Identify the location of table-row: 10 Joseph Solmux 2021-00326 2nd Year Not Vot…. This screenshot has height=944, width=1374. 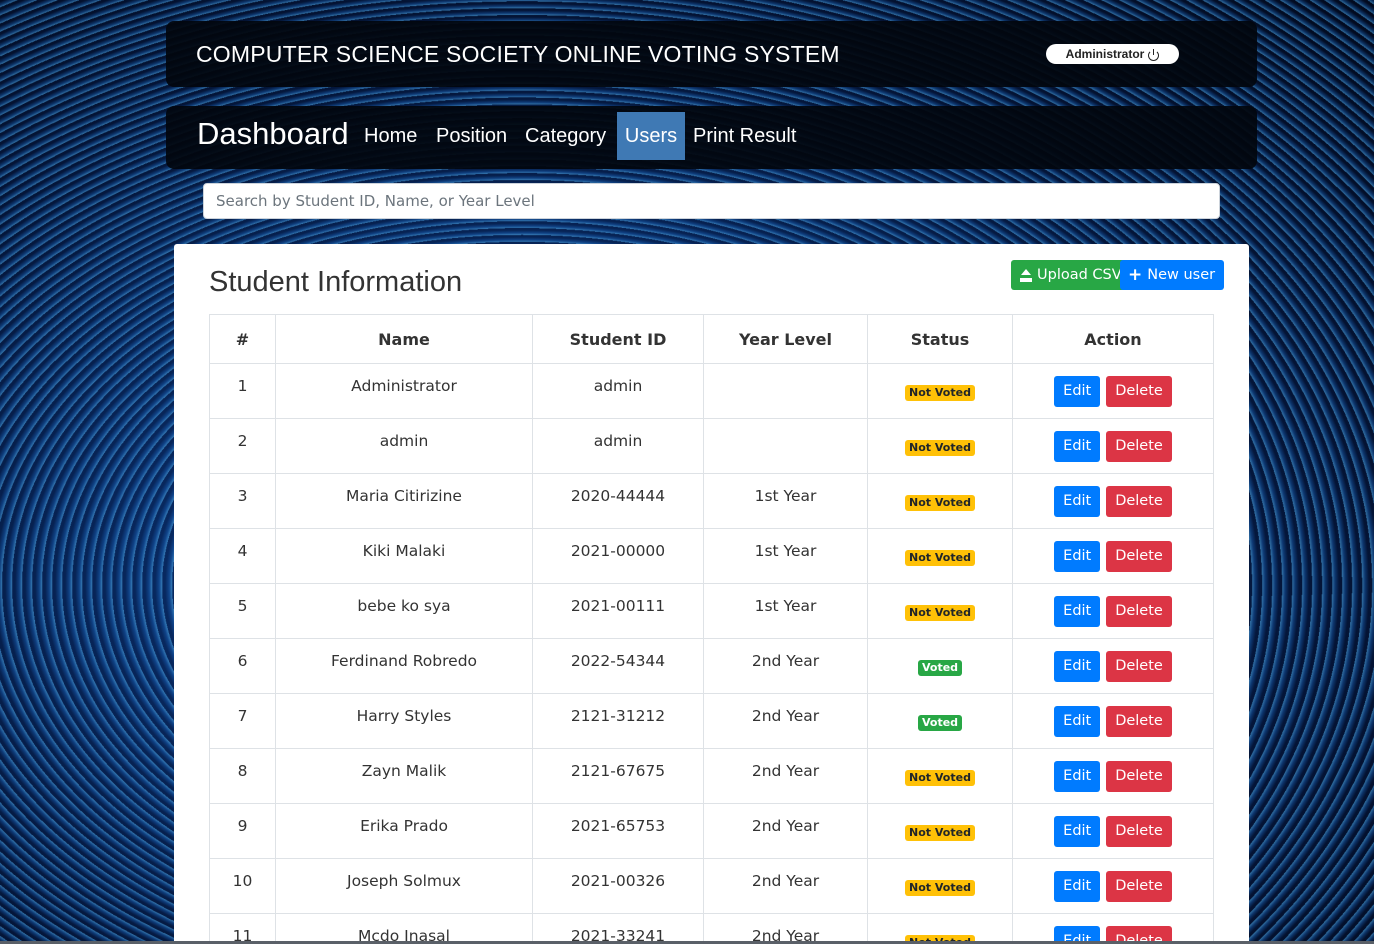
(711, 886).